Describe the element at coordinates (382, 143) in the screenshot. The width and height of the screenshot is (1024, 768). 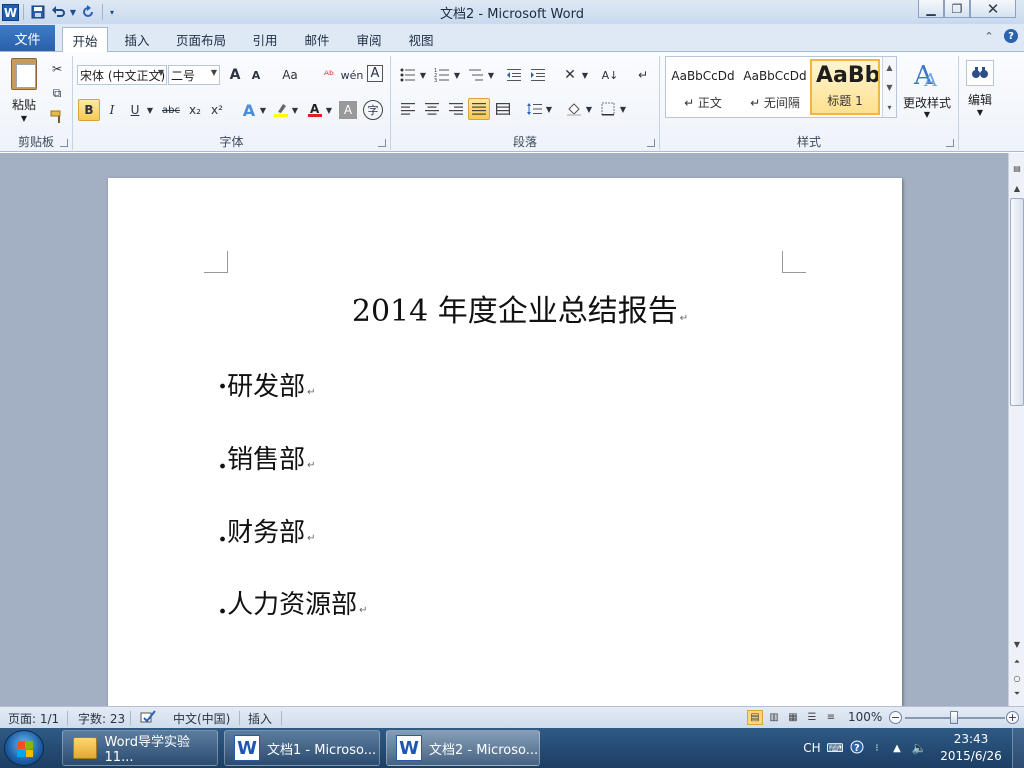
I see `font-launcher-icon` at that location.